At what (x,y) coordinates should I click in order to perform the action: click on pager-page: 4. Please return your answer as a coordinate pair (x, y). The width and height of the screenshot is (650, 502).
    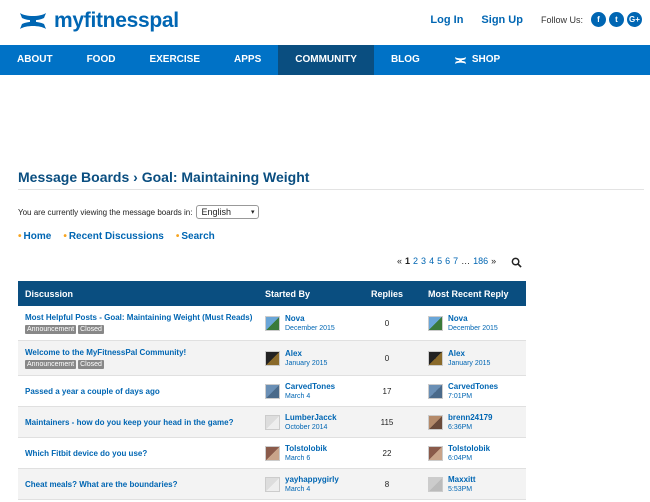
    Looking at the image, I should click on (431, 261).